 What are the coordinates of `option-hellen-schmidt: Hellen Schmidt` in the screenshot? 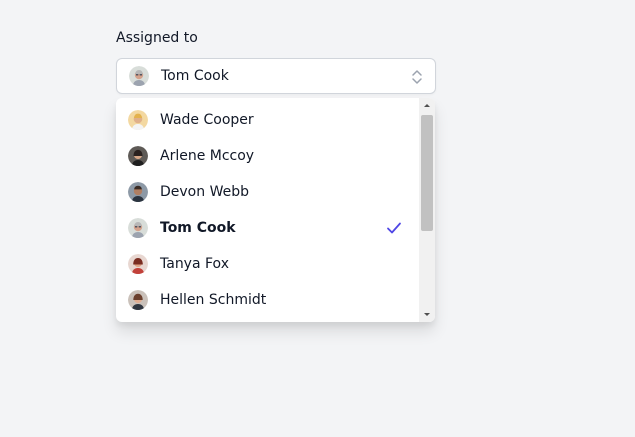 It's located at (267, 300).